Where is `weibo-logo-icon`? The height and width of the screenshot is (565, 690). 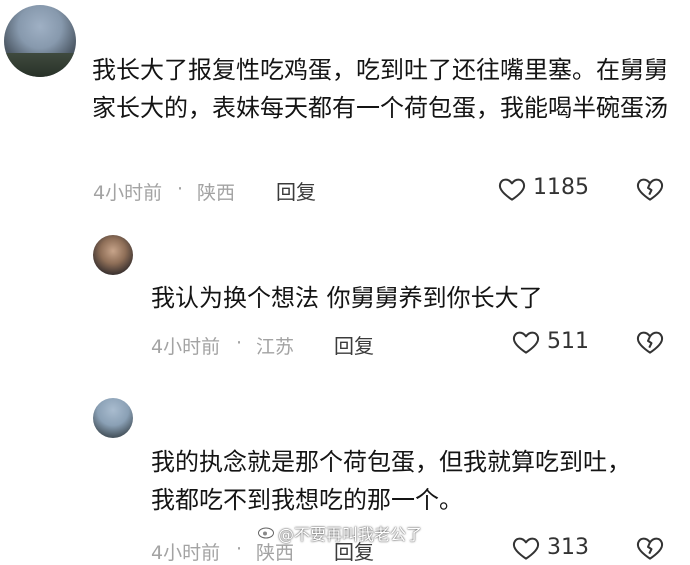 weibo-logo-icon is located at coordinates (267, 531).